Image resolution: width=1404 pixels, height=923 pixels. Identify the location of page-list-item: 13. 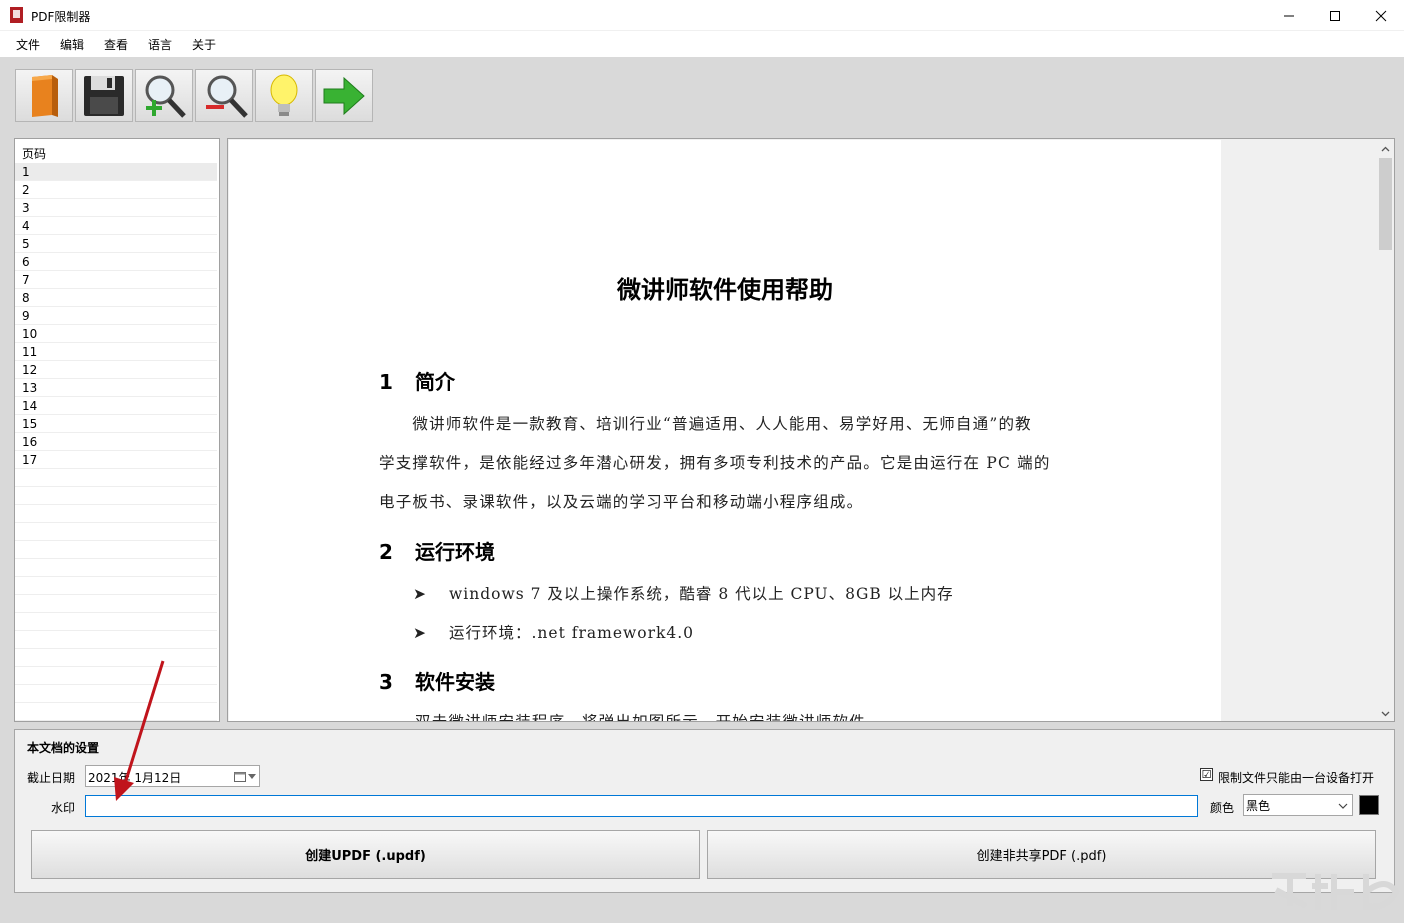
(116, 388).